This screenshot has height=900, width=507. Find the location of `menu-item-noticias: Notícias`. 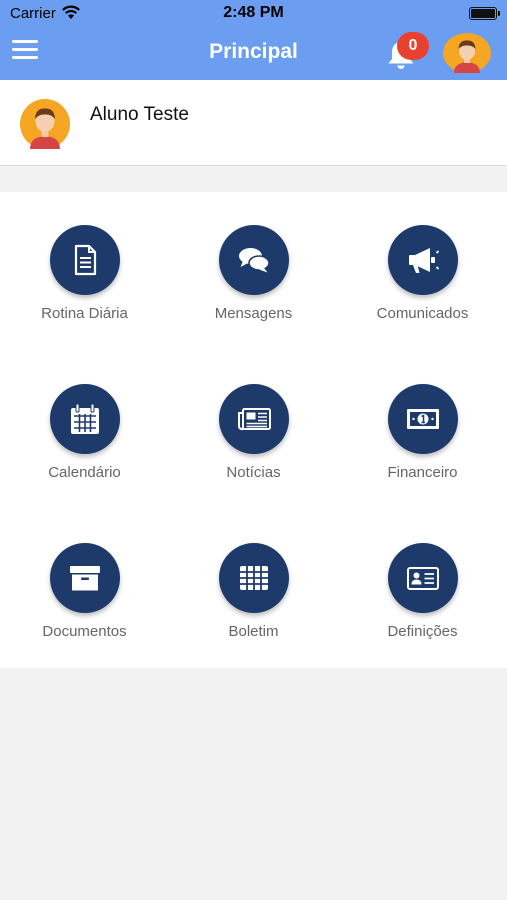

menu-item-noticias: Notícias is located at coordinates (253, 416).